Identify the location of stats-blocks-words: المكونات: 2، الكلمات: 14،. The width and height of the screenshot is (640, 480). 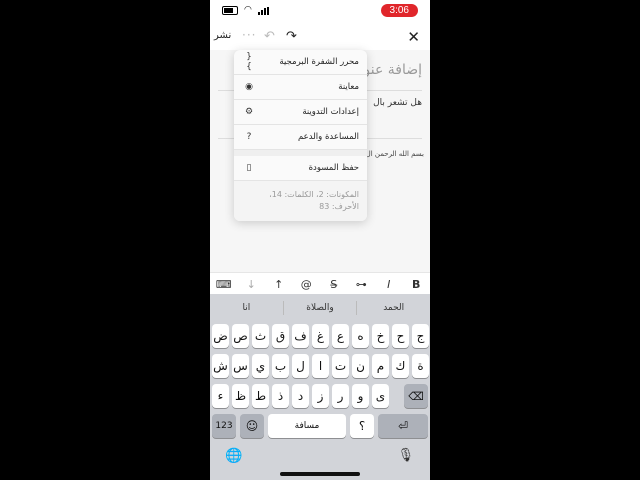
(314, 194).